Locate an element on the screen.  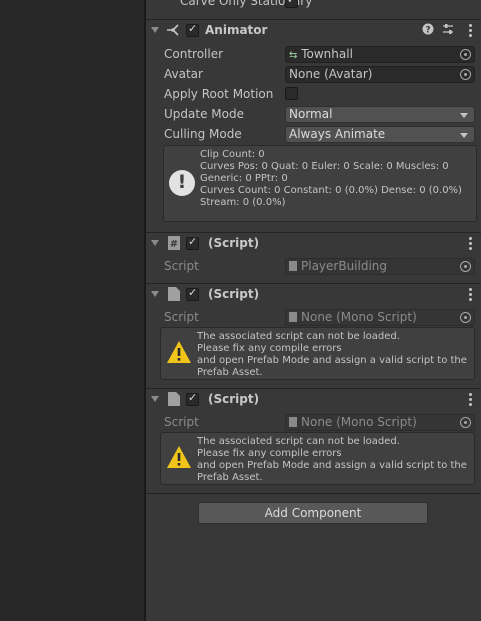
script3-title: (Script) is located at coordinates (234, 399).